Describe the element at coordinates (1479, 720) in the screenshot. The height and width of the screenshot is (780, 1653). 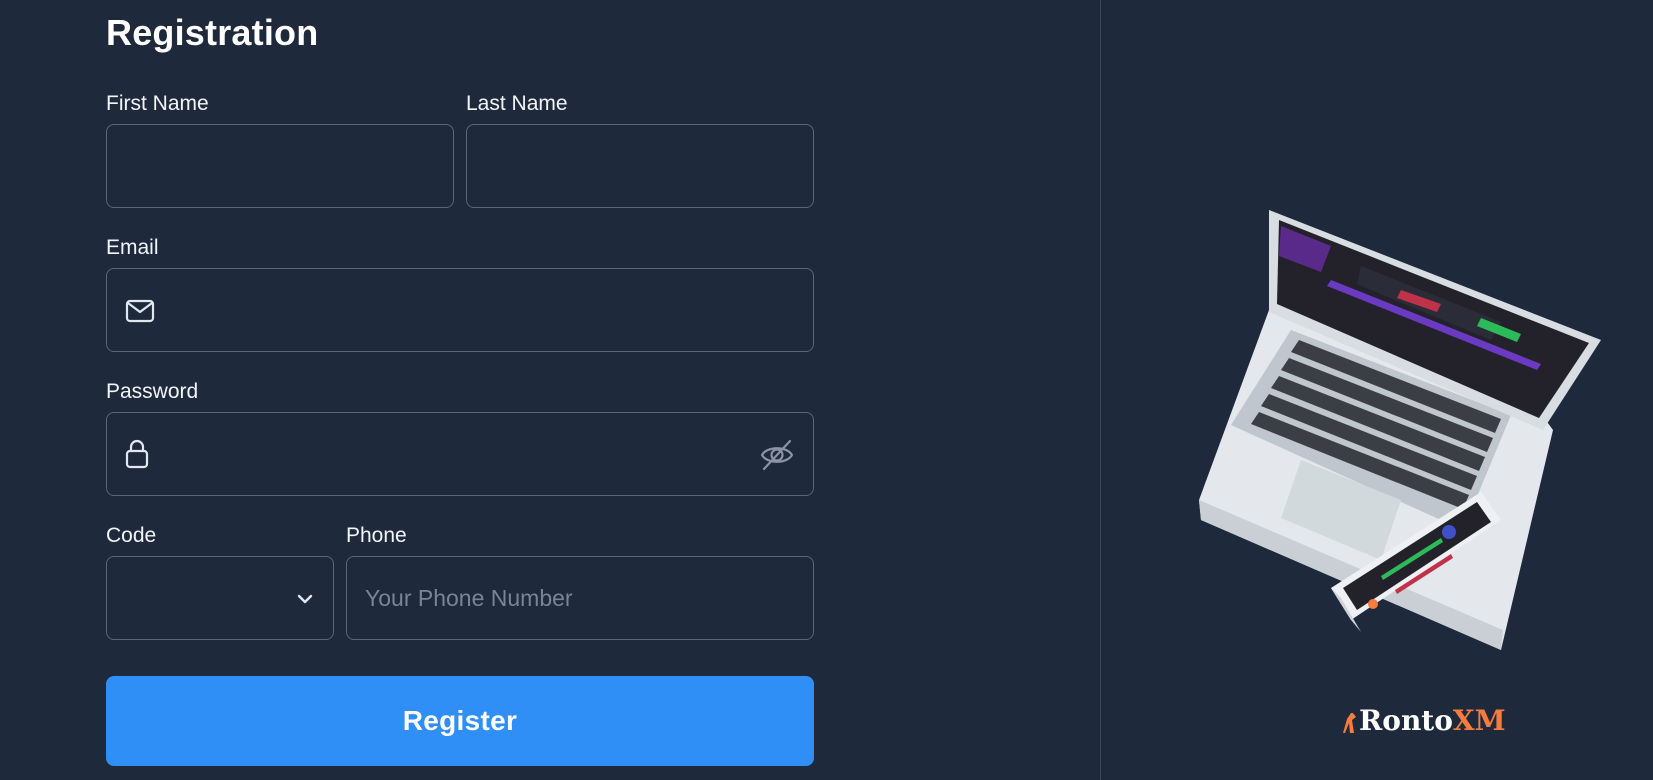
I see `logo-text-xm: XM` at that location.